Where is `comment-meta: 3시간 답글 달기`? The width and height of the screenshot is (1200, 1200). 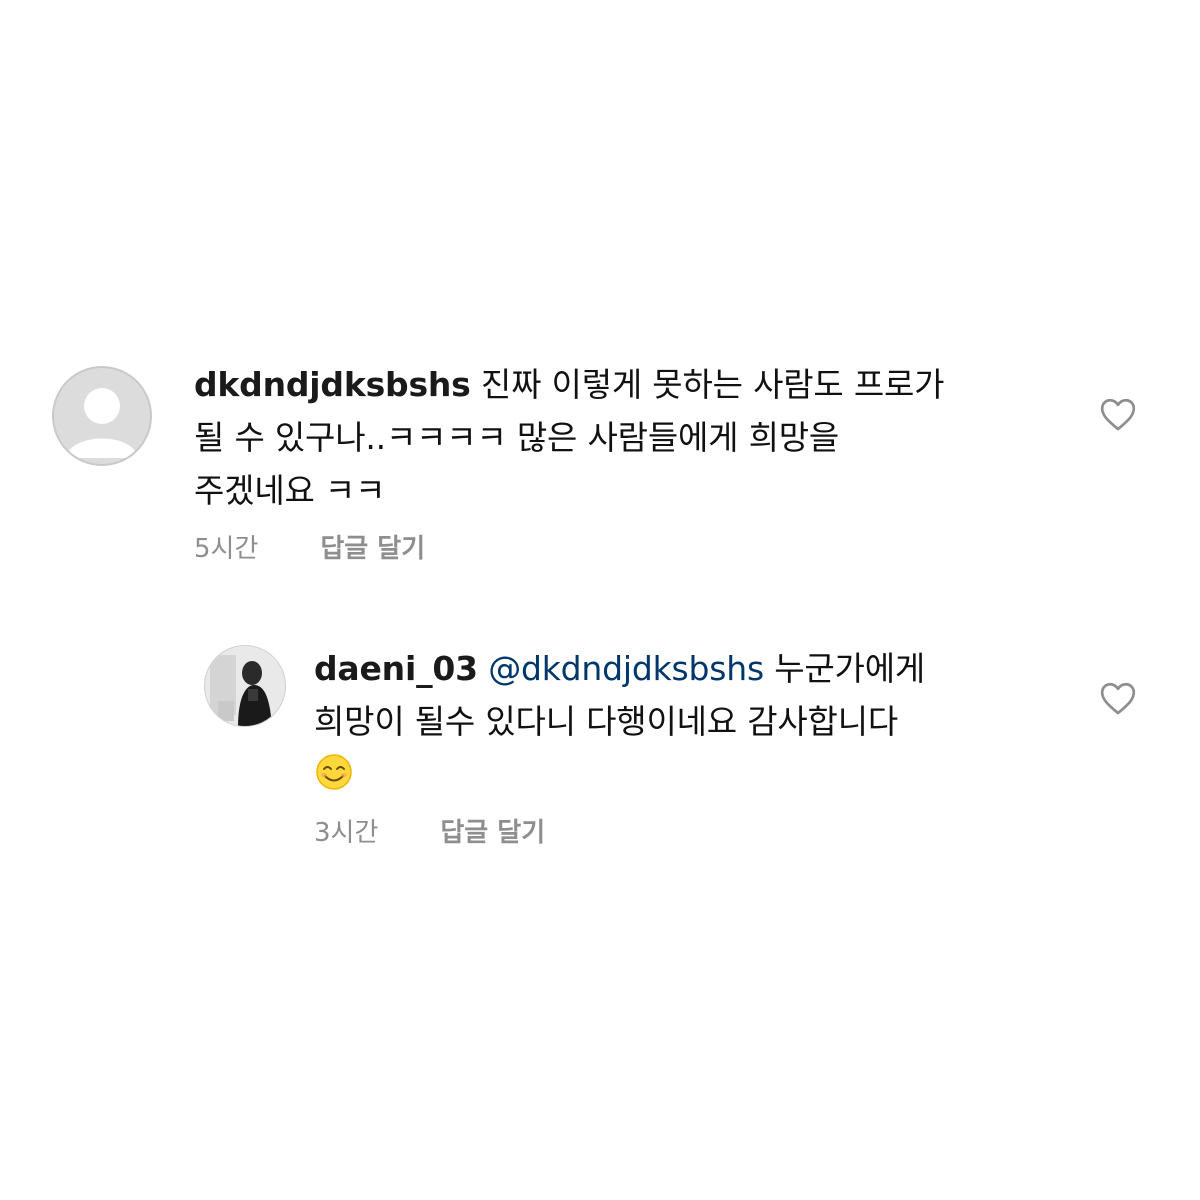
comment-meta: 3시간 답글 달기 is located at coordinates (429, 830).